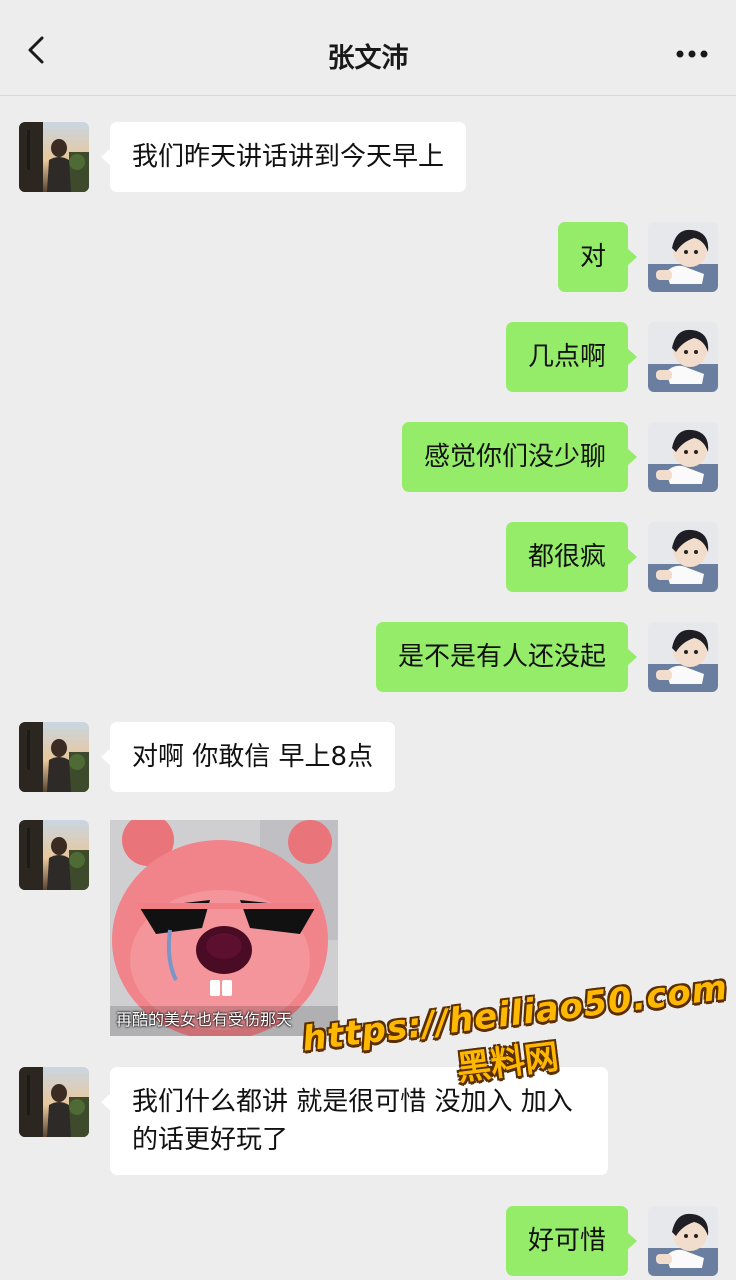 This screenshot has width=736, height=1280. I want to click on incoming-message: 对啊 你敢信 早上8点, so click(248, 757).